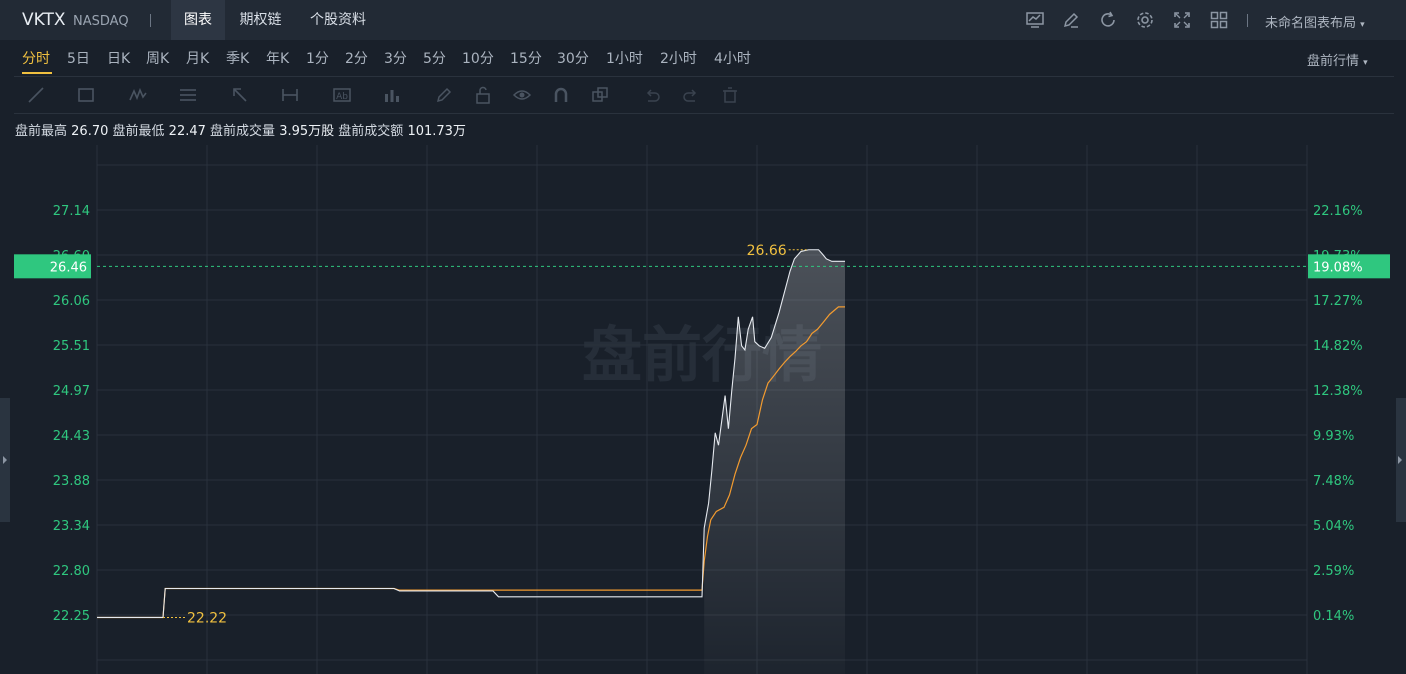 This screenshot has height=674, width=1406. I want to click on price-tick-label: 27.14, so click(71, 211).